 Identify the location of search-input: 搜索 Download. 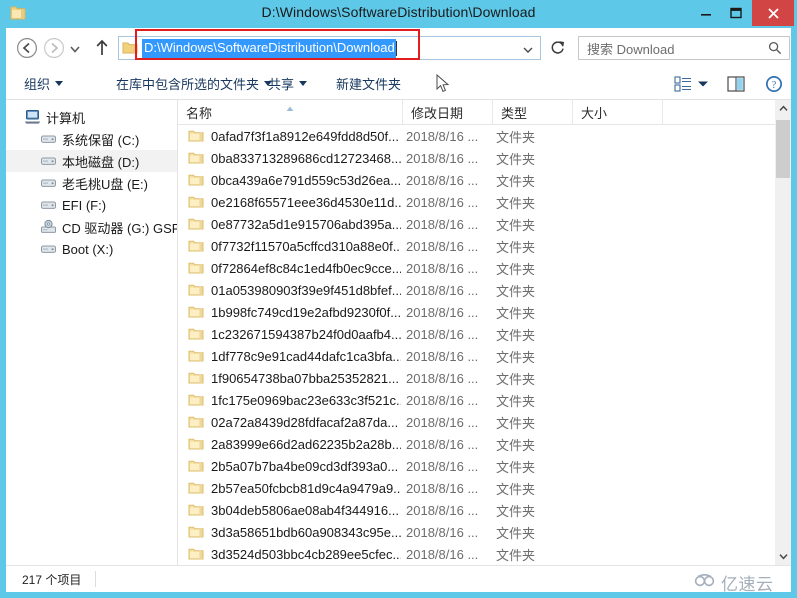
(630, 48).